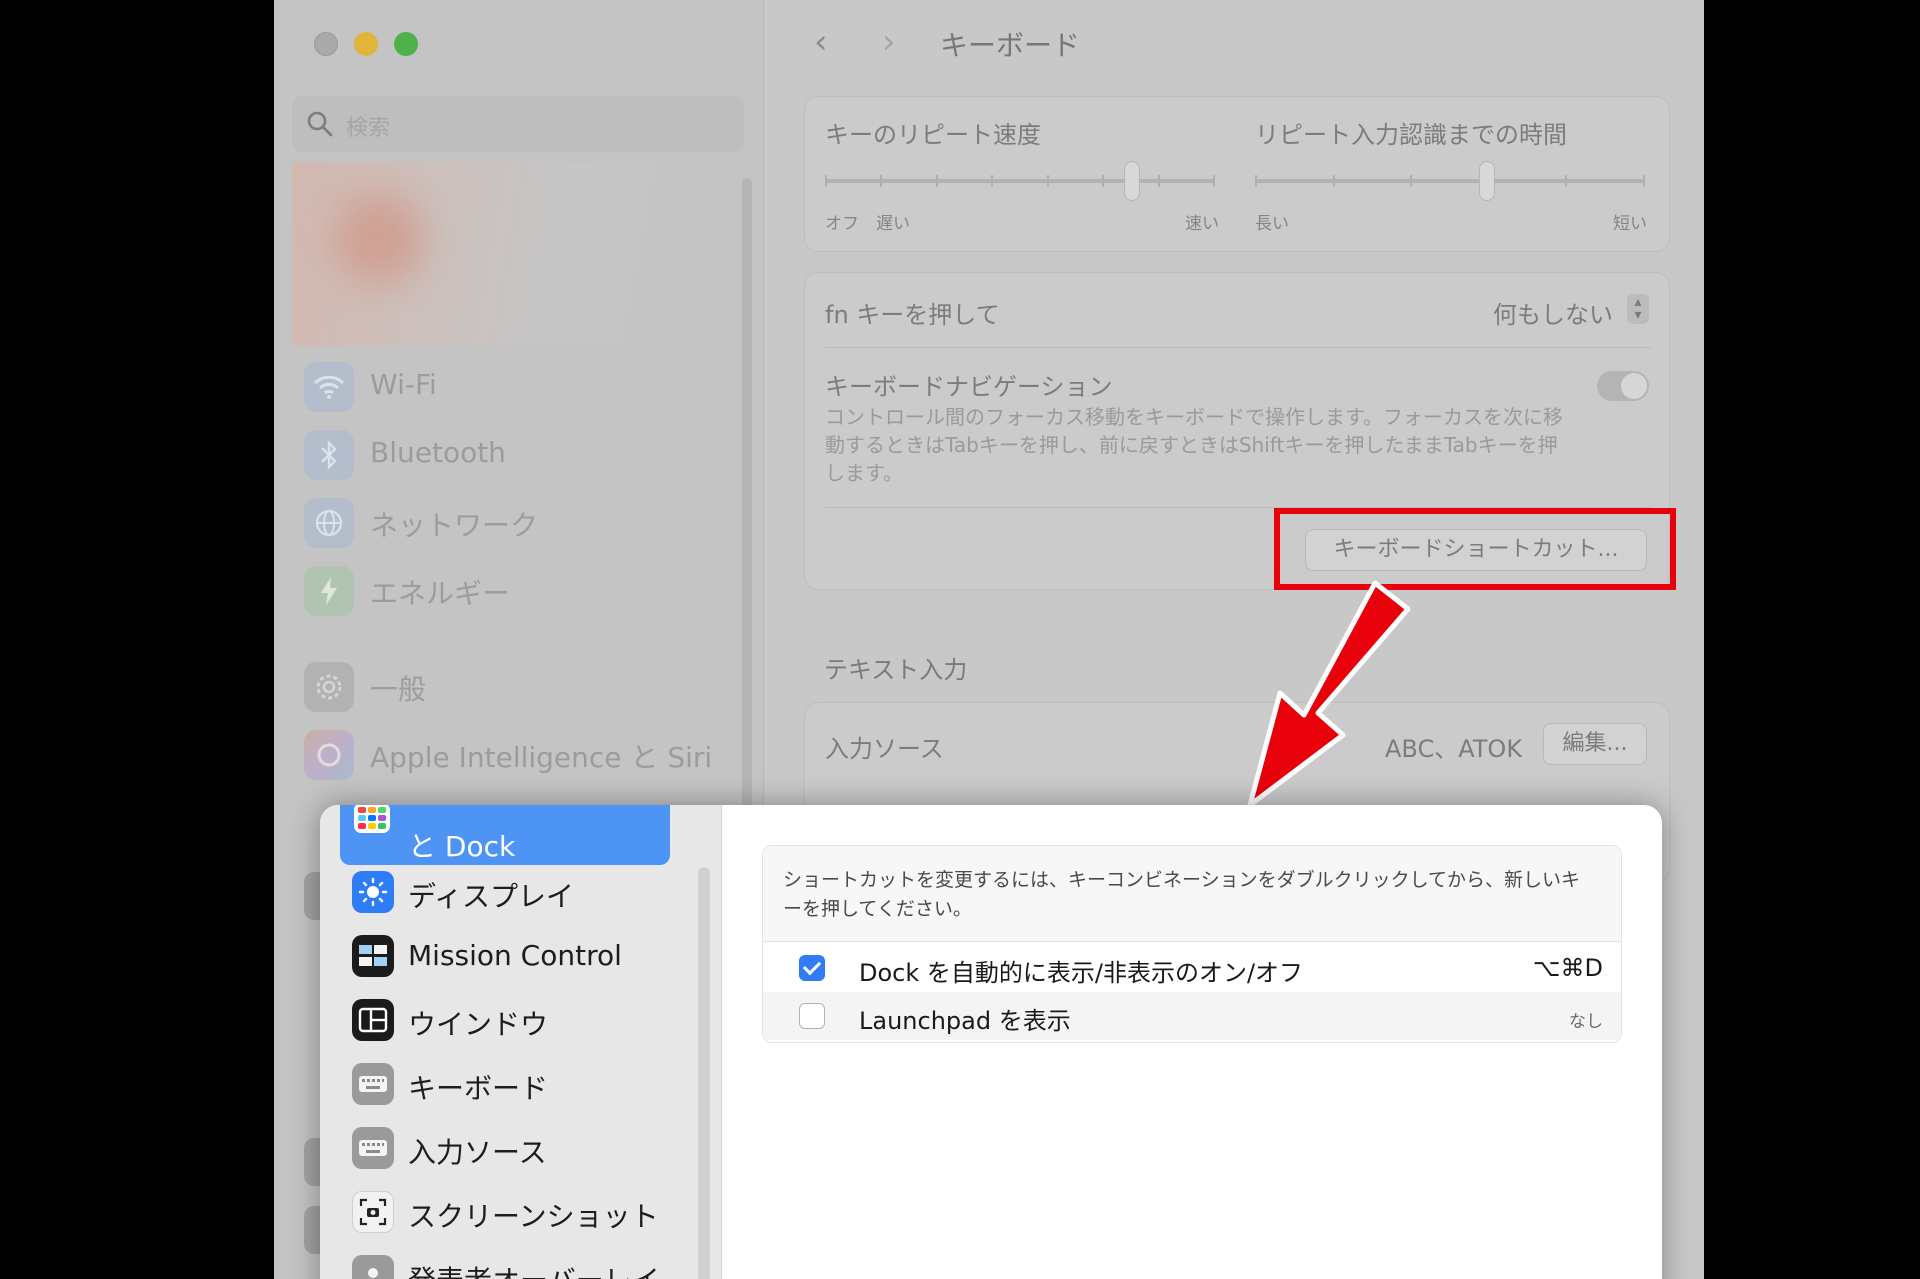 The image size is (1920, 1279). I want to click on minimize-window-button, so click(366, 44).